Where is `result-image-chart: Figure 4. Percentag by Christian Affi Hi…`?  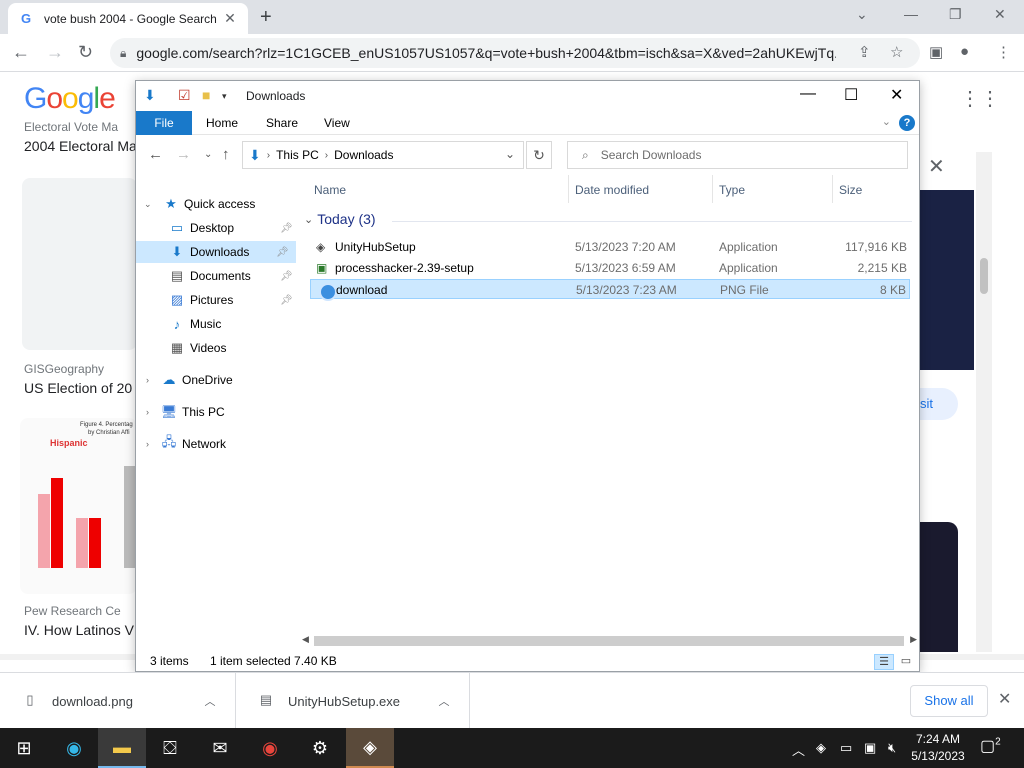
result-image-chart: Figure 4. Percentag by Christian Affi Hi… is located at coordinates (78, 506).